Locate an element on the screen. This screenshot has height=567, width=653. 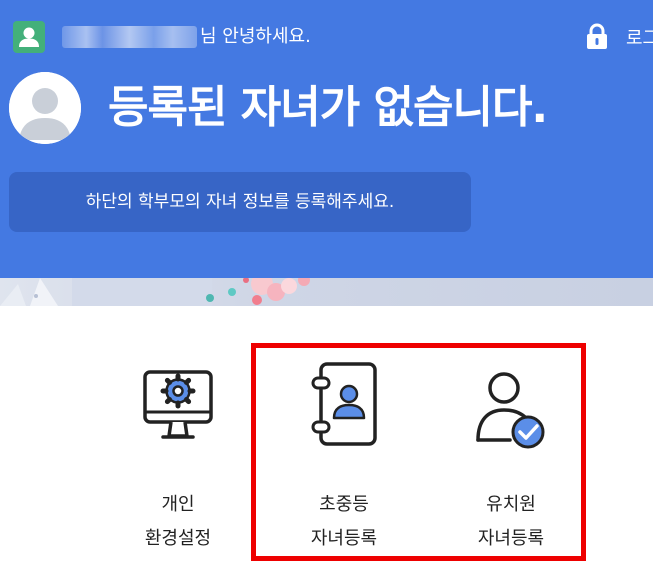
avatar is located at coordinates (45, 108).